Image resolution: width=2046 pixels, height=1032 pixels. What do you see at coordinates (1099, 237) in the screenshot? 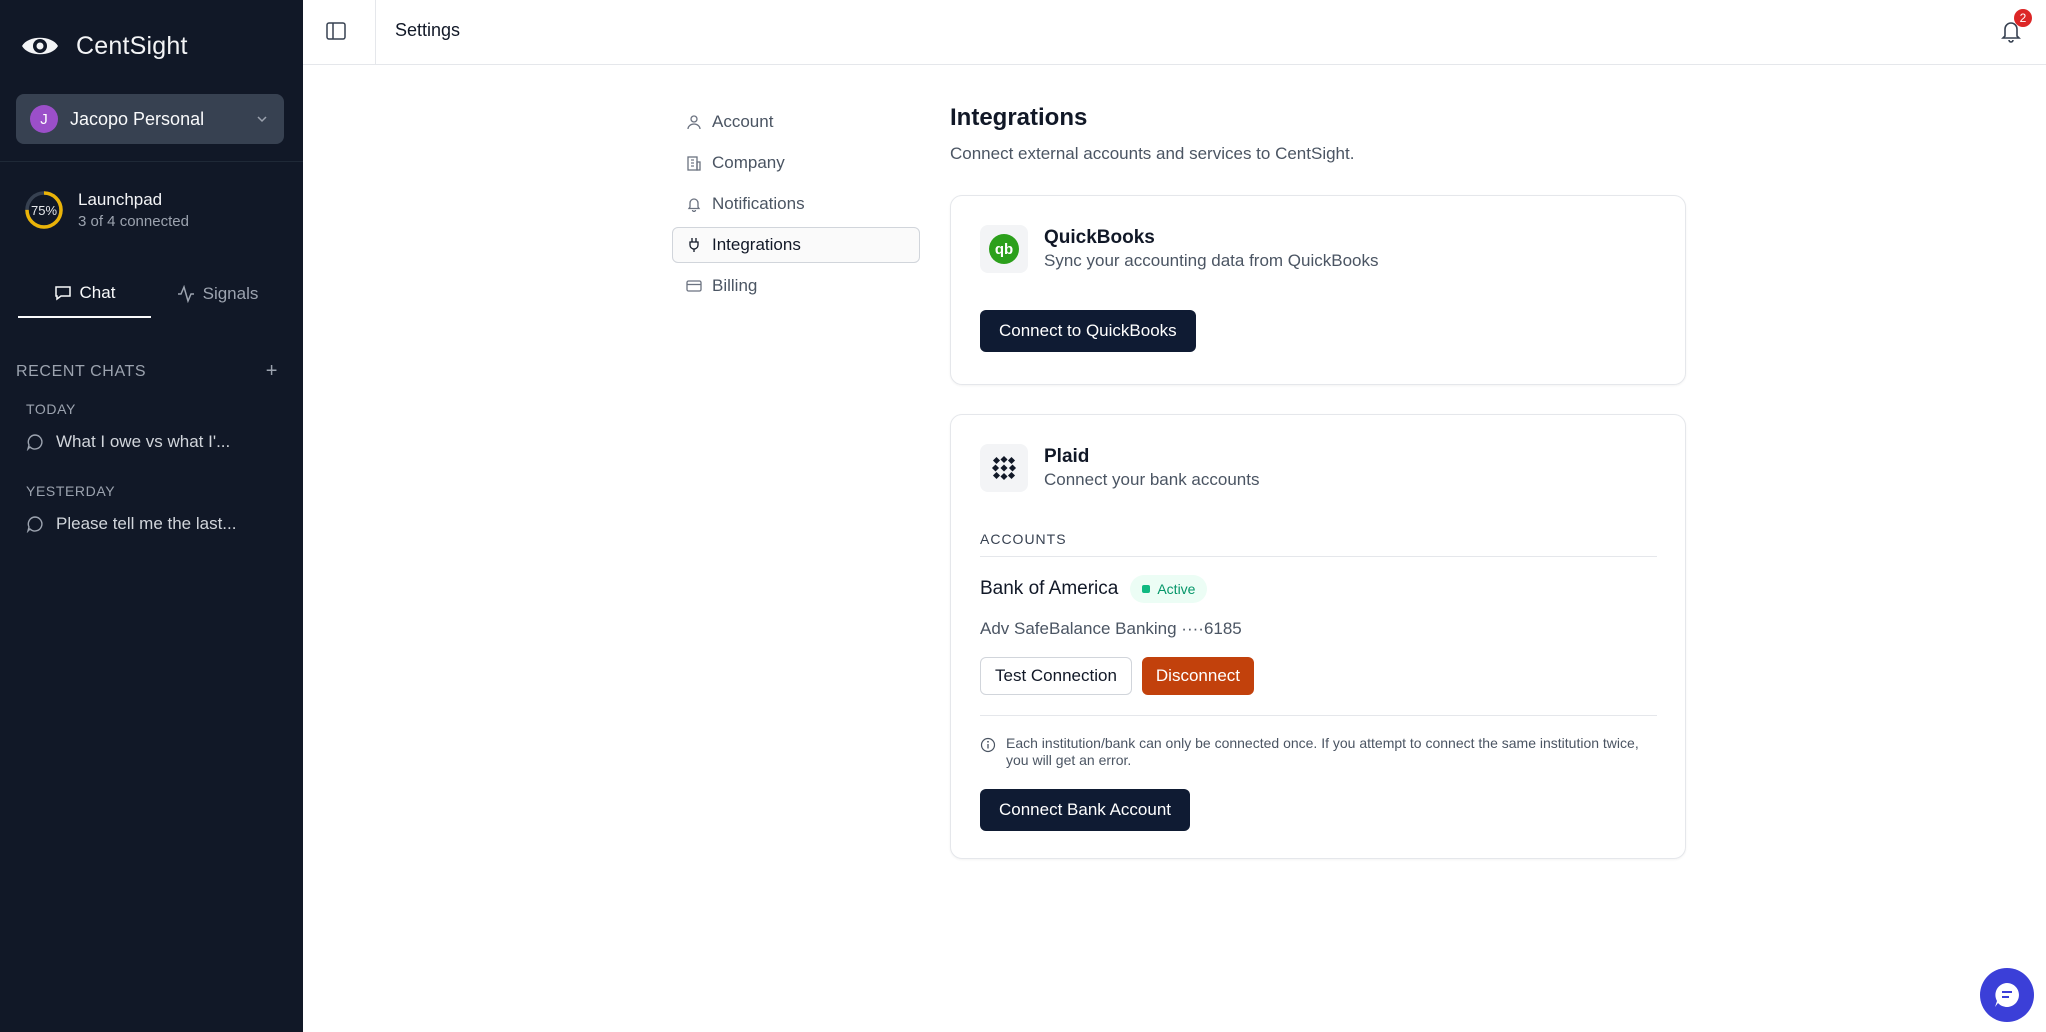
I see `quickbooks-title: QuickBooks` at bounding box center [1099, 237].